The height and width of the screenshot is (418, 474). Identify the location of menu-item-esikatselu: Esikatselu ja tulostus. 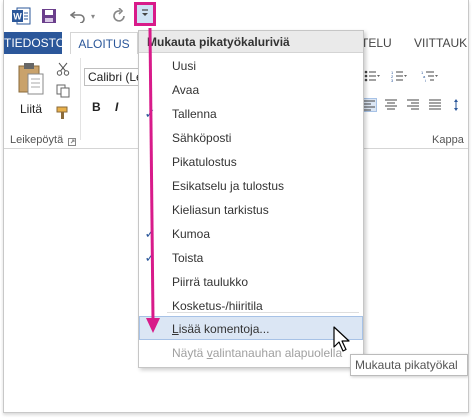
(251, 186).